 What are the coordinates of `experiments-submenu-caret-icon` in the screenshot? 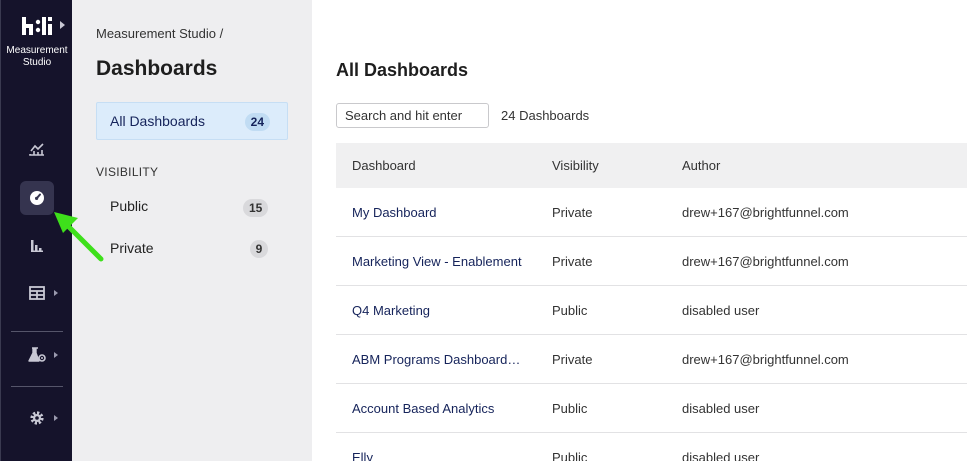 It's located at (56, 355).